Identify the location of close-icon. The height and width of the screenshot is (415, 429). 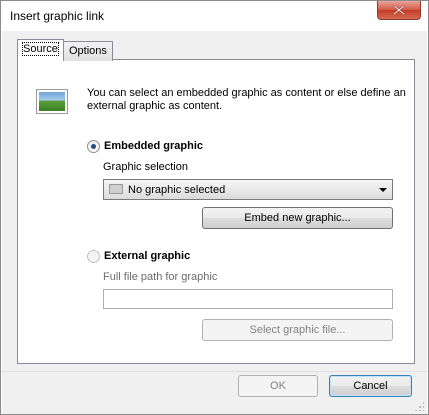
(399, 10).